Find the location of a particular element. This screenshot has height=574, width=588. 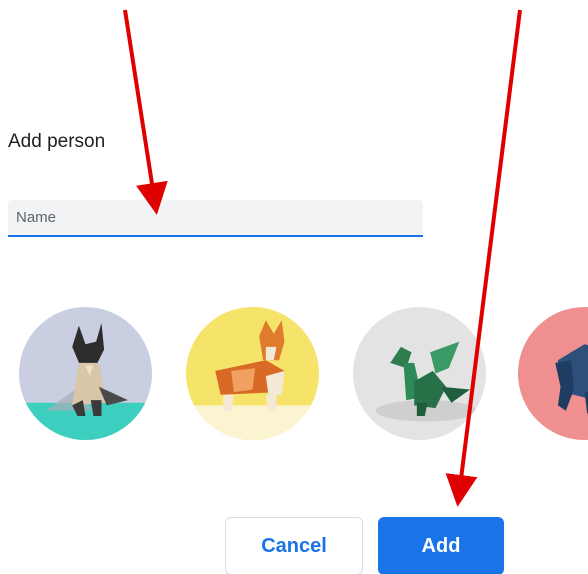

cat-icon is located at coordinates (85, 373).